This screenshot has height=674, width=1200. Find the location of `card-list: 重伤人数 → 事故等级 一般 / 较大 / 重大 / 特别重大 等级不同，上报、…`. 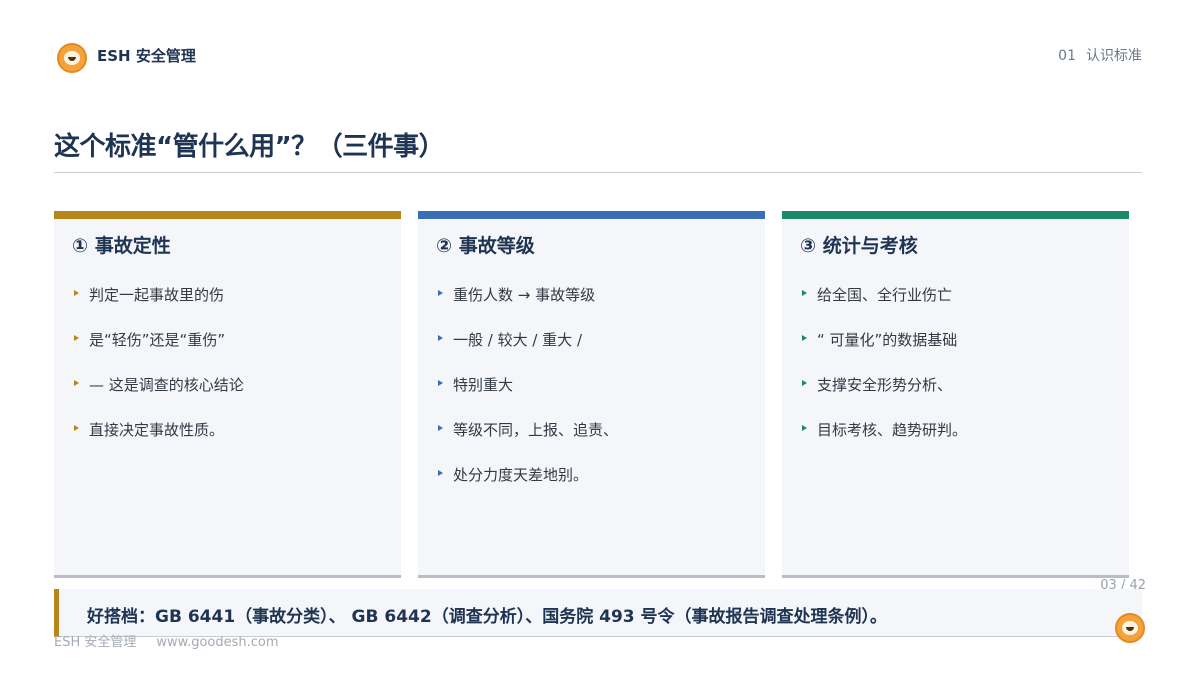

card-list: 重伤人数 → 事故等级 一般 / 较大 / 重大 / 特别重大 等级不同，上报、… is located at coordinates (596, 396).